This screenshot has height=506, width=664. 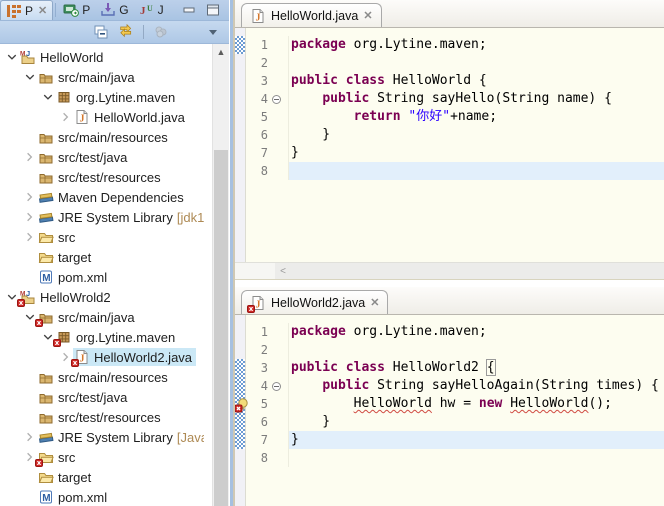 I want to click on scrollbar-thumb, so click(x=221, y=328).